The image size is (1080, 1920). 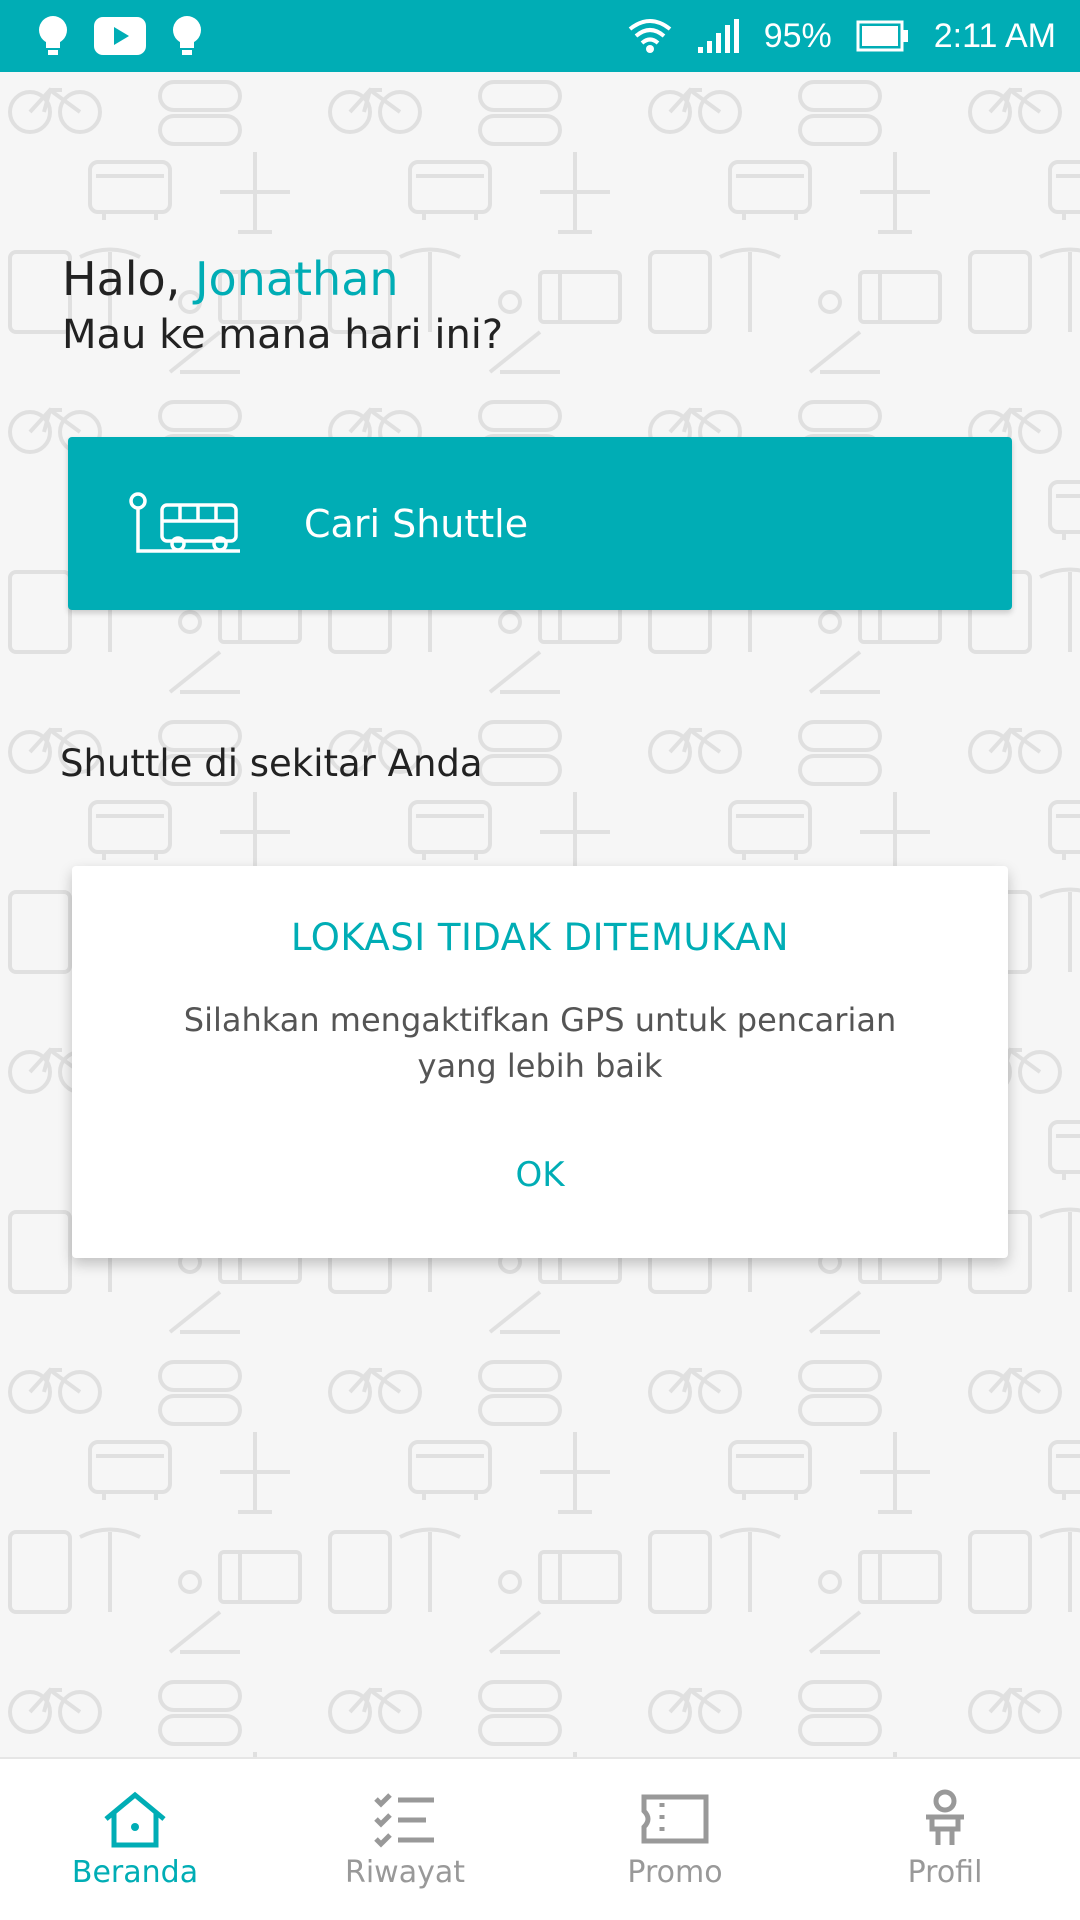 I want to click on dialog-ok-button: OK, so click(x=539, y=1175).